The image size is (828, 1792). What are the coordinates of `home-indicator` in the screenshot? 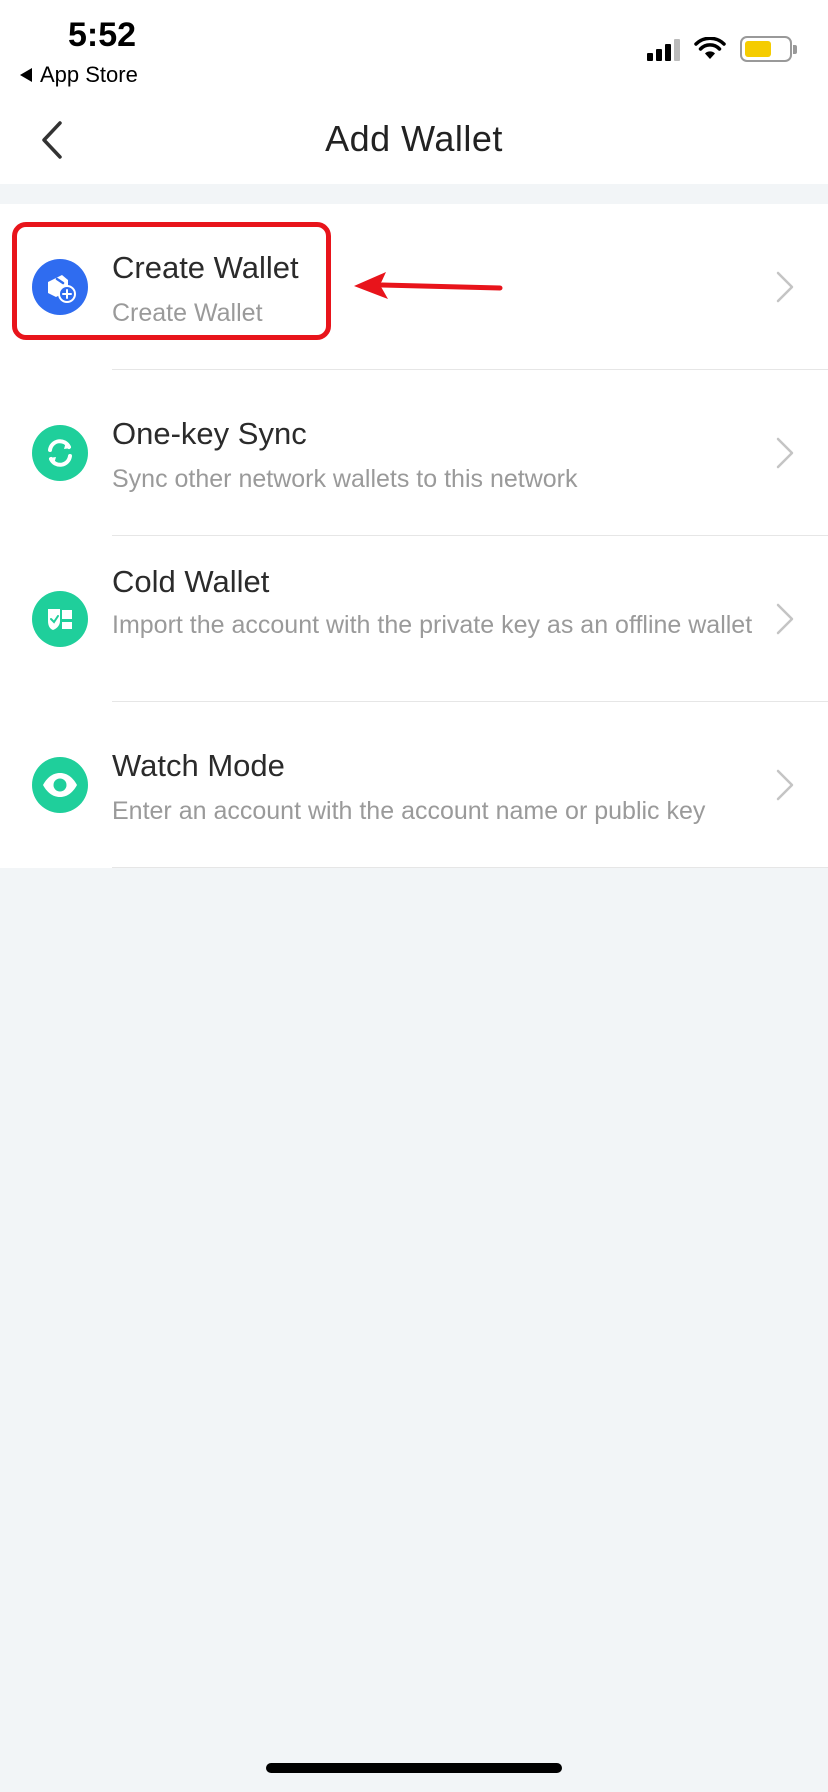 It's located at (414, 1768).